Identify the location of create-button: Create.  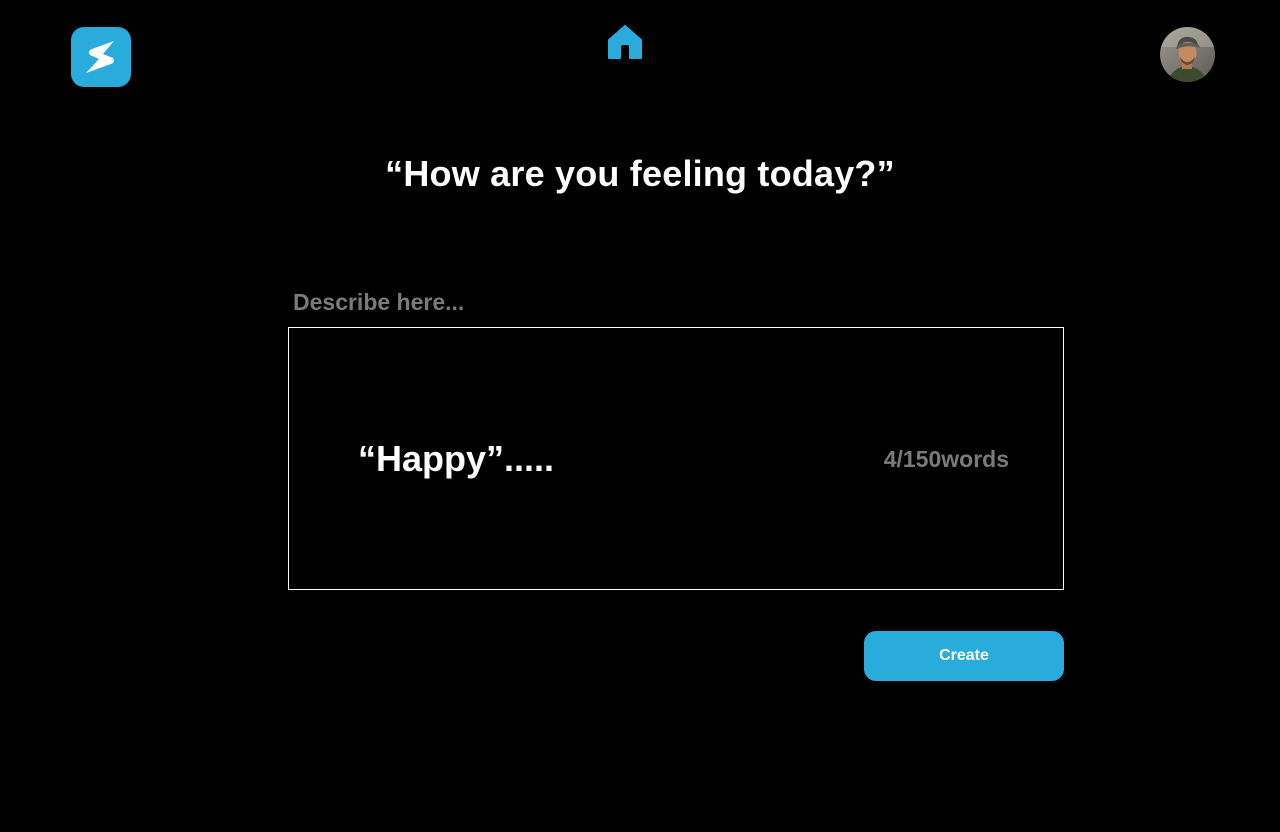
(964, 656).